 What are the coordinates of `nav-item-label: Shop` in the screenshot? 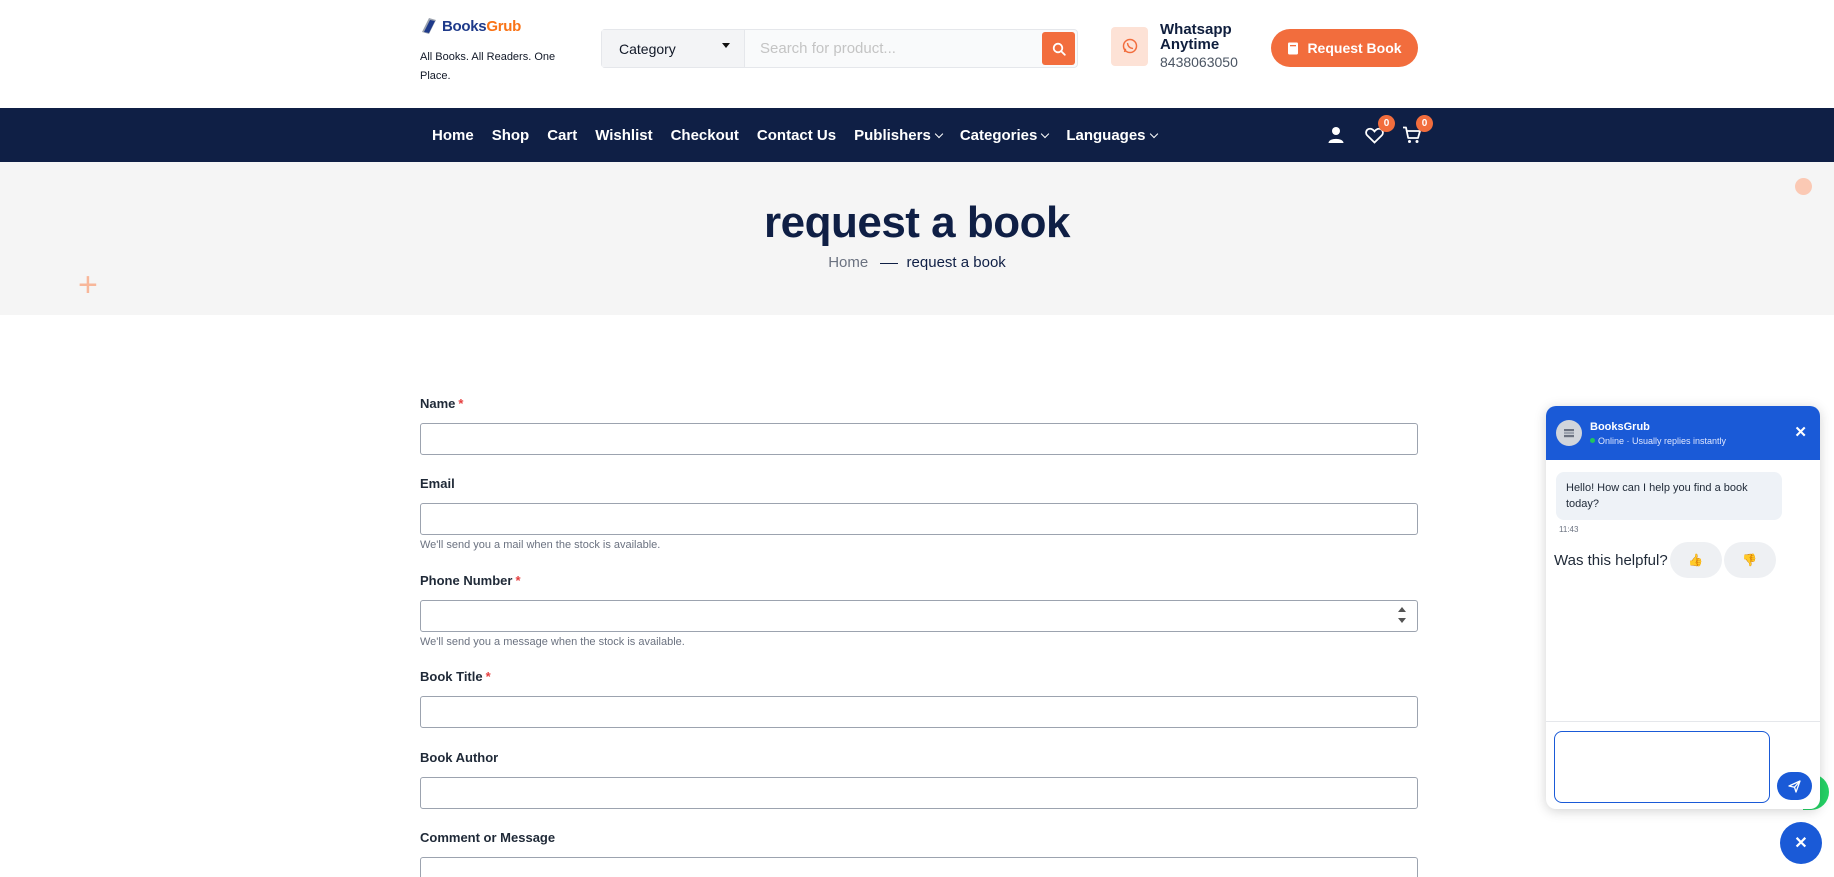 It's located at (510, 135).